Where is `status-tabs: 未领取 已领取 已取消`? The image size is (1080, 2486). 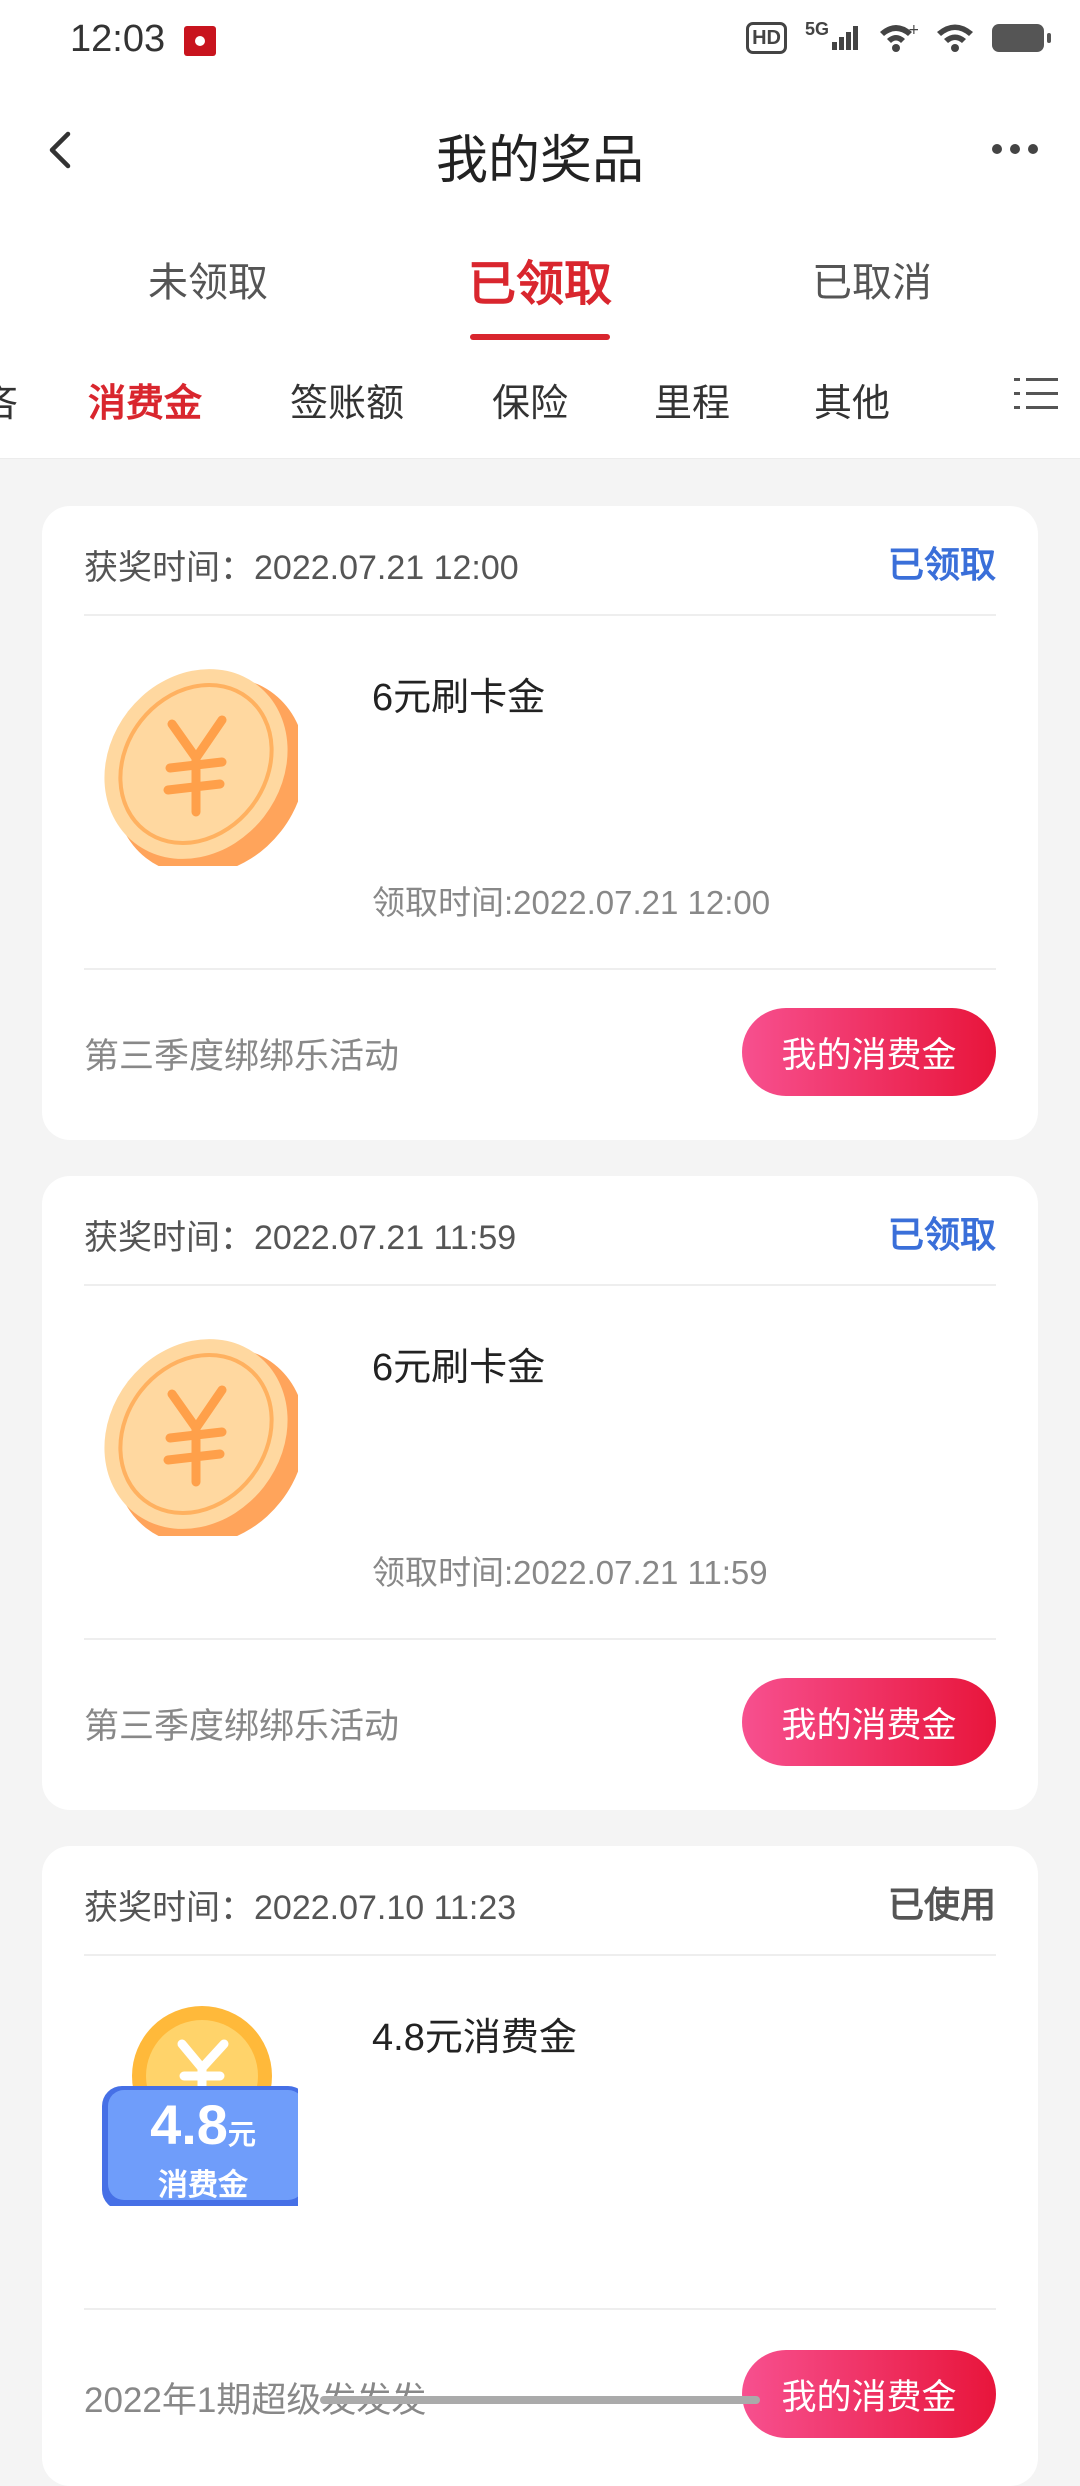 status-tabs: 未领取 已领取 已取消 is located at coordinates (540, 284).